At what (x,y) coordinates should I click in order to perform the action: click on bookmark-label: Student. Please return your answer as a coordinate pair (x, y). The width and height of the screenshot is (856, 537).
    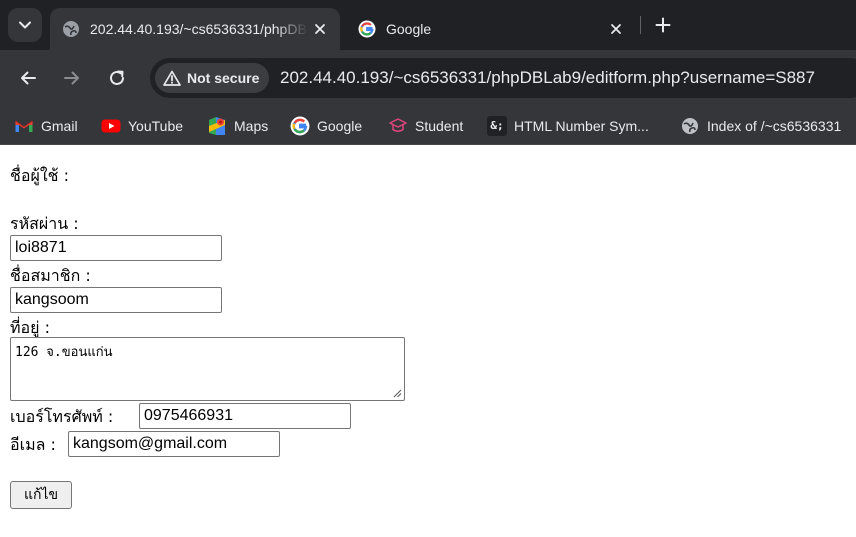
    Looking at the image, I should click on (439, 125).